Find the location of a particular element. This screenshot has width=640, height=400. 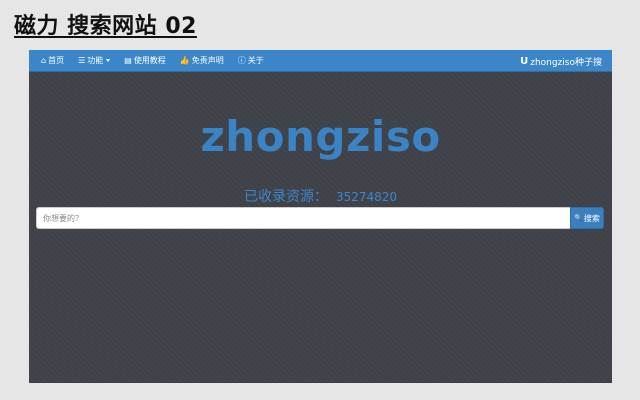

resource-count-value: 35274820 is located at coordinates (366, 197).